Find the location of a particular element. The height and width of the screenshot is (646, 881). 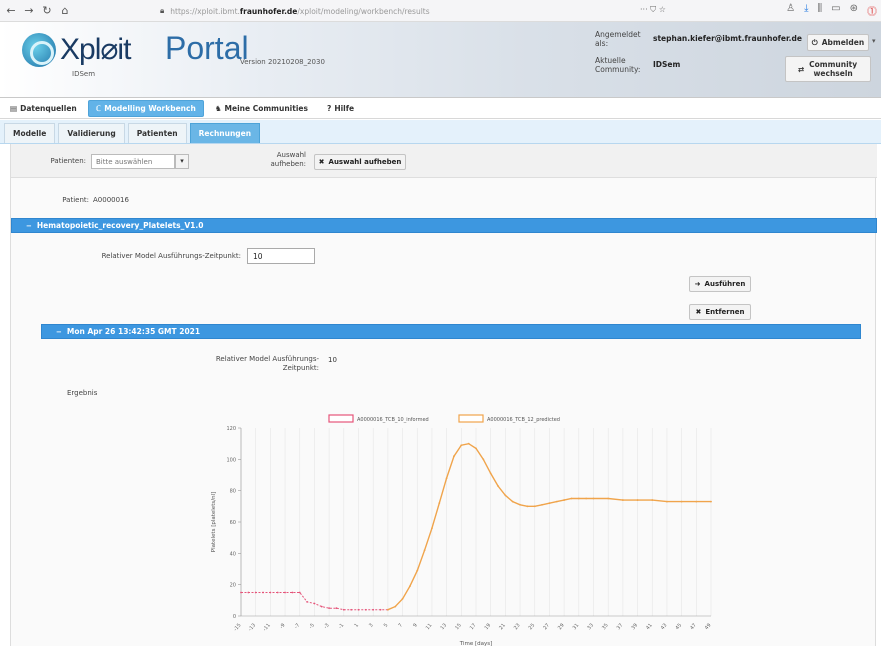

y-axis-label: Platelets [platelets/nl] is located at coordinates (214, 522).